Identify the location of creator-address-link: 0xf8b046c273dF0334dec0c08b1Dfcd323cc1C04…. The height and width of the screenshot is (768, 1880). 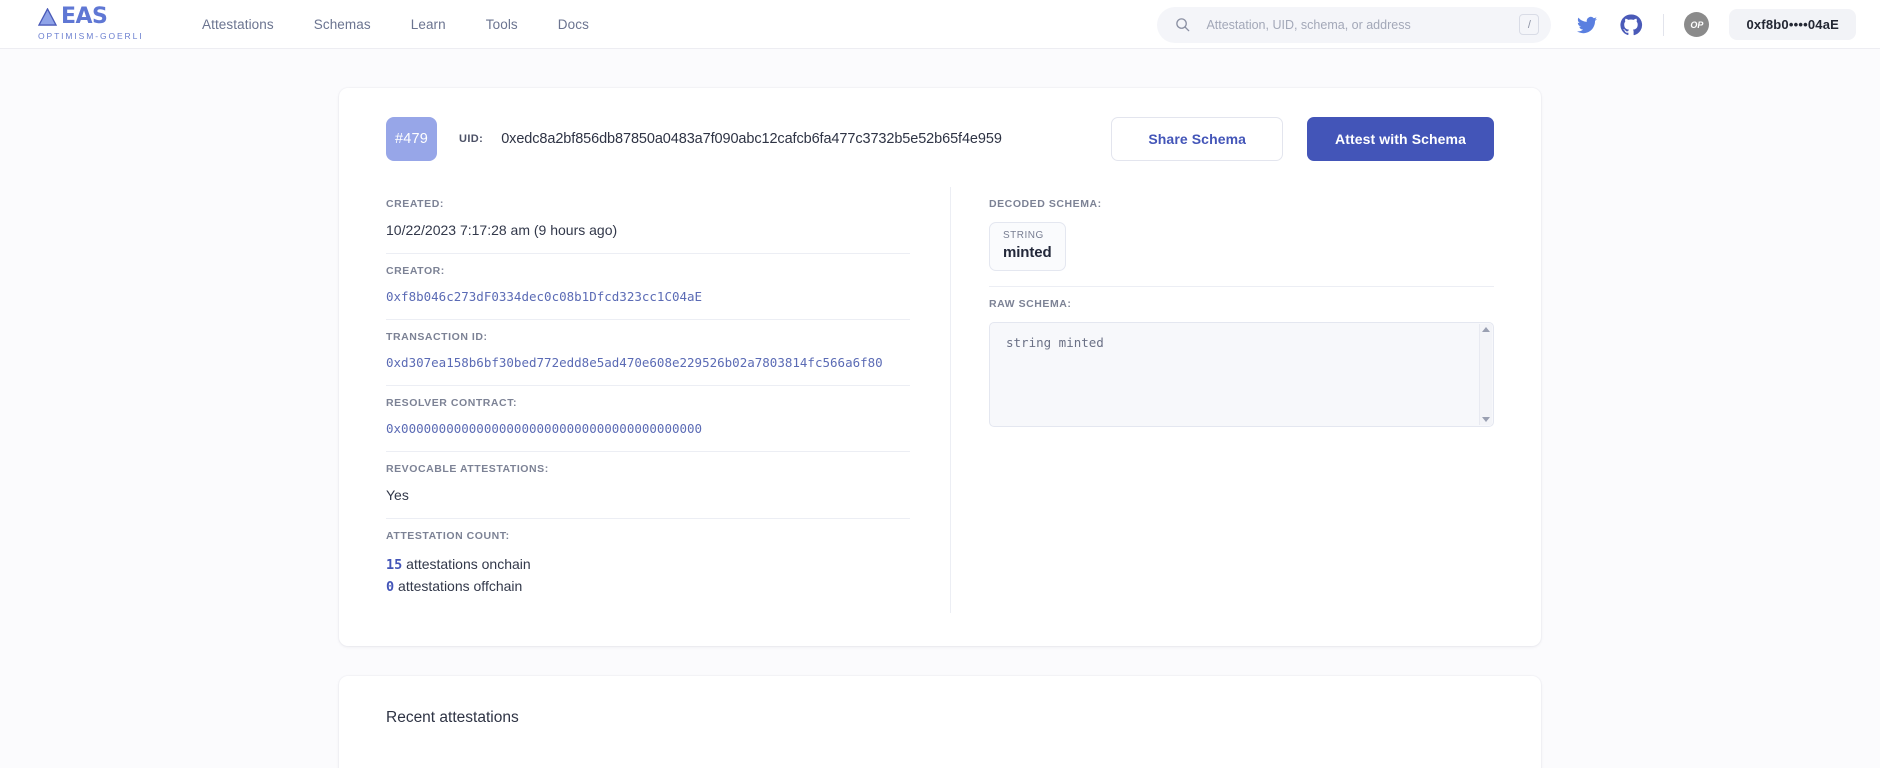
(648, 296).